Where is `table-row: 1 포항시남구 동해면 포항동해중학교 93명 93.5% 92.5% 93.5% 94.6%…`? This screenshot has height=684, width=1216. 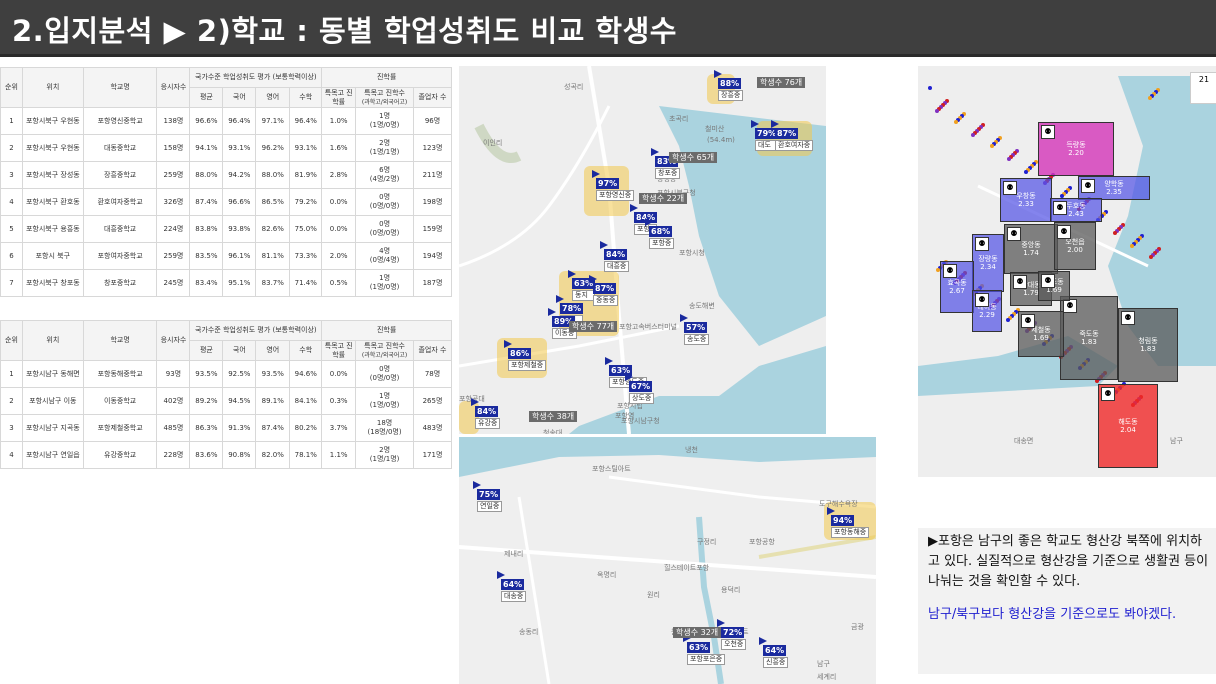 table-row: 1 포항시남구 동해면 포항동해중학교 93명 93.5% 92.5% 93.5% 94.6%… is located at coordinates (226, 374).